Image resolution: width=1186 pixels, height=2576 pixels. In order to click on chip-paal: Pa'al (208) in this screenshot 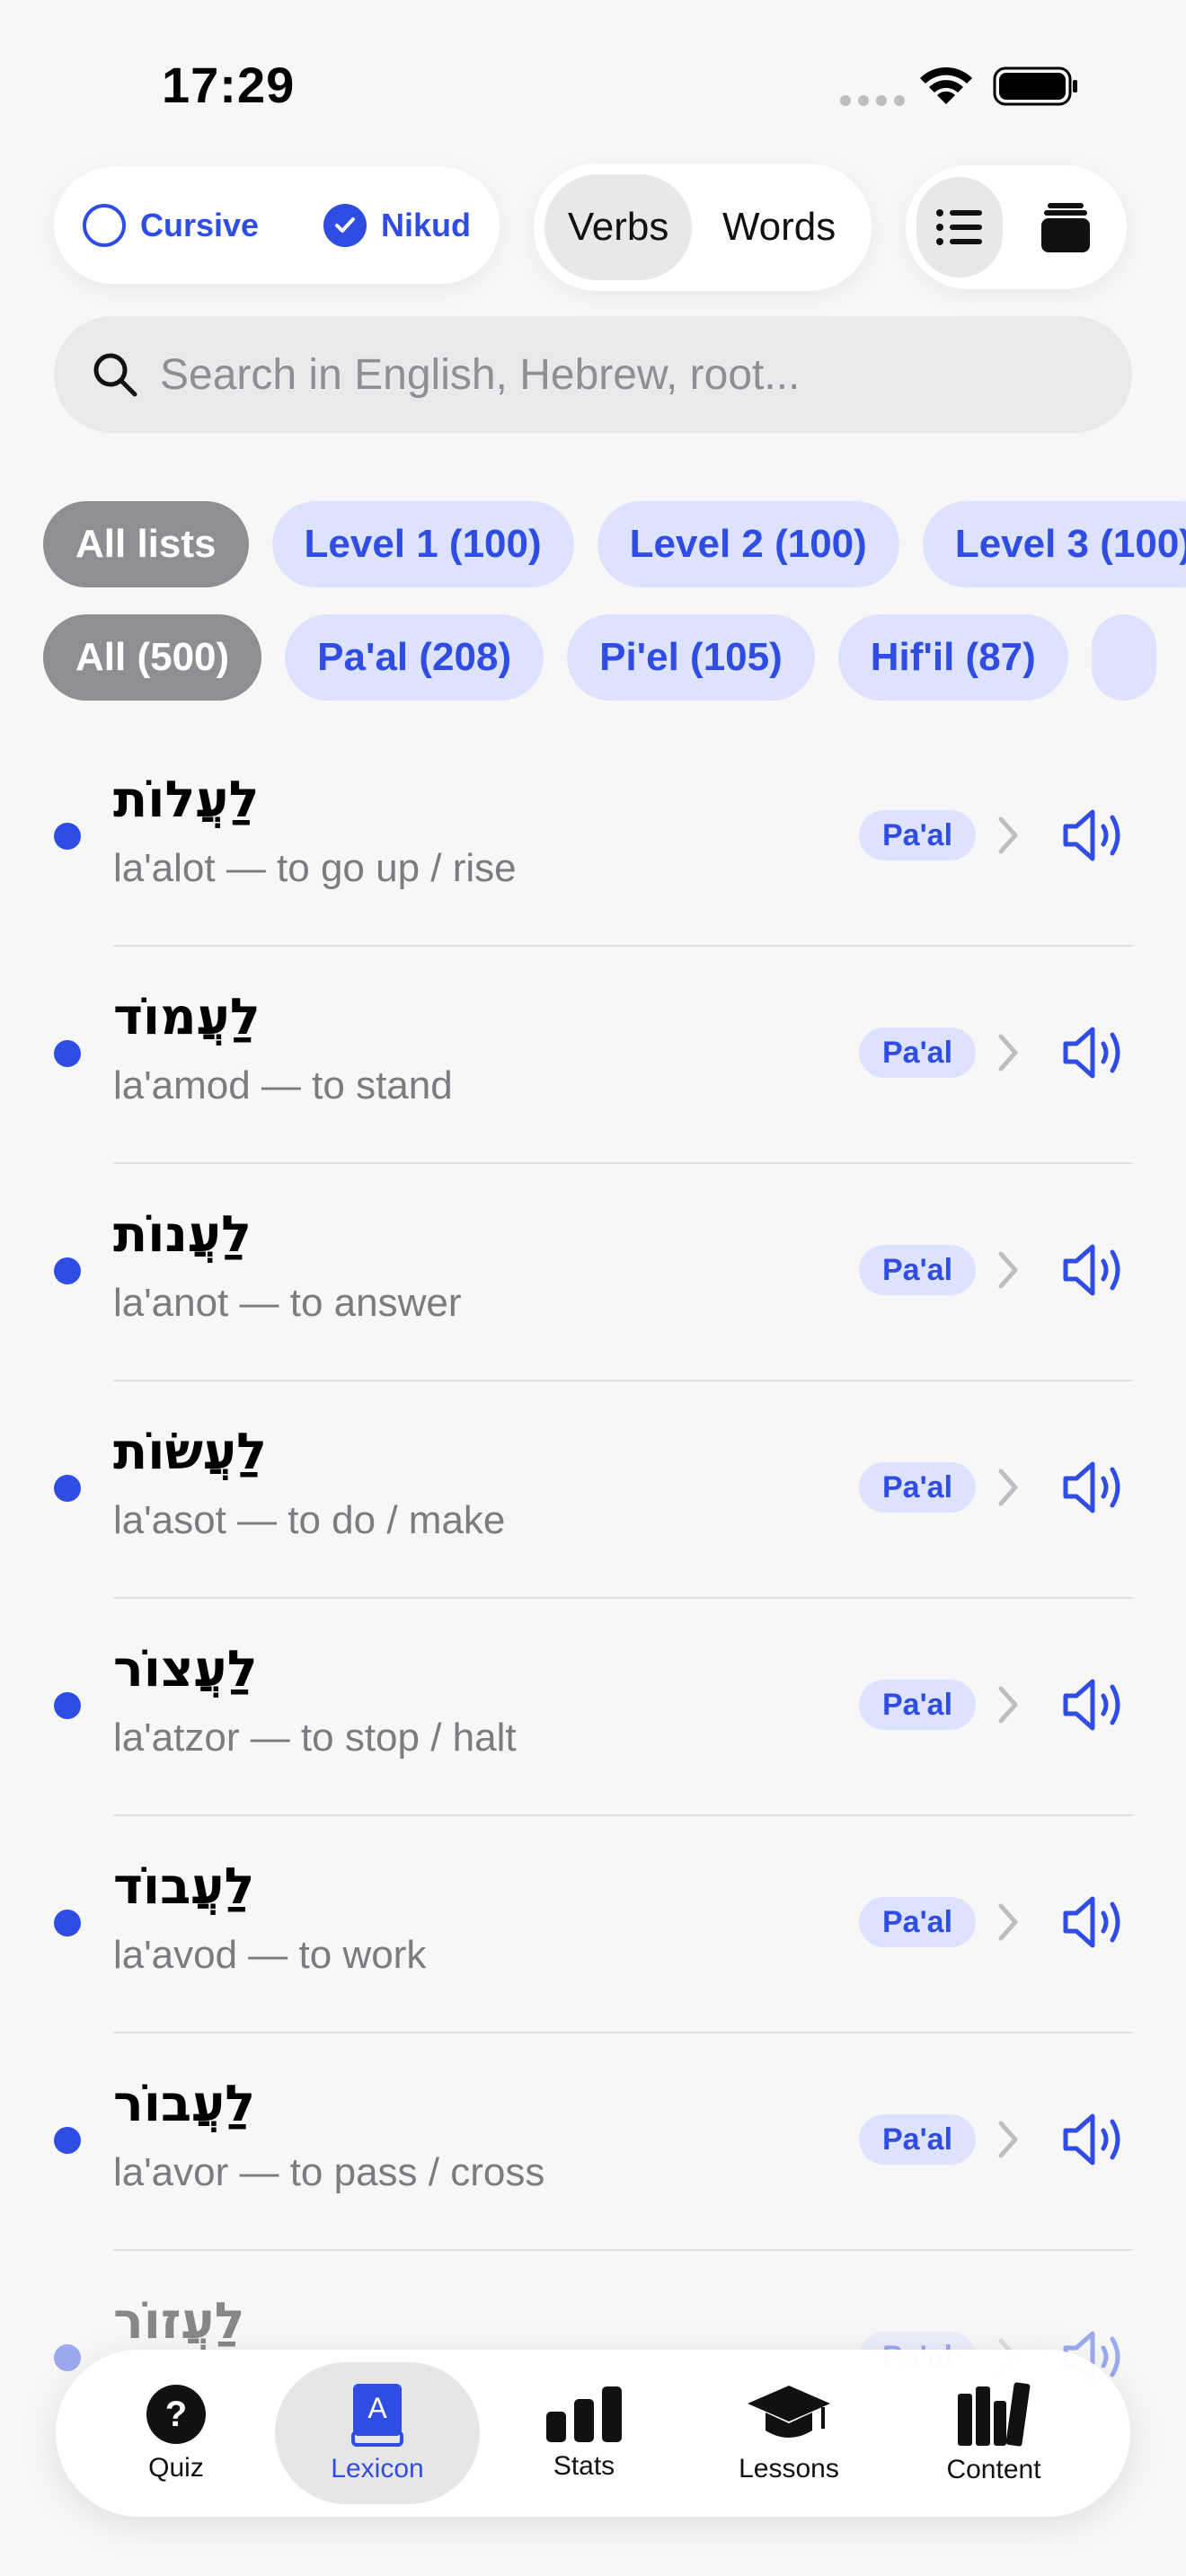, I will do `click(414, 657)`.